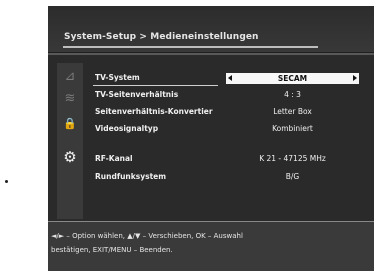  Describe the element at coordinates (155, 85) in the screenshot. I see `selection-underline` at that location.